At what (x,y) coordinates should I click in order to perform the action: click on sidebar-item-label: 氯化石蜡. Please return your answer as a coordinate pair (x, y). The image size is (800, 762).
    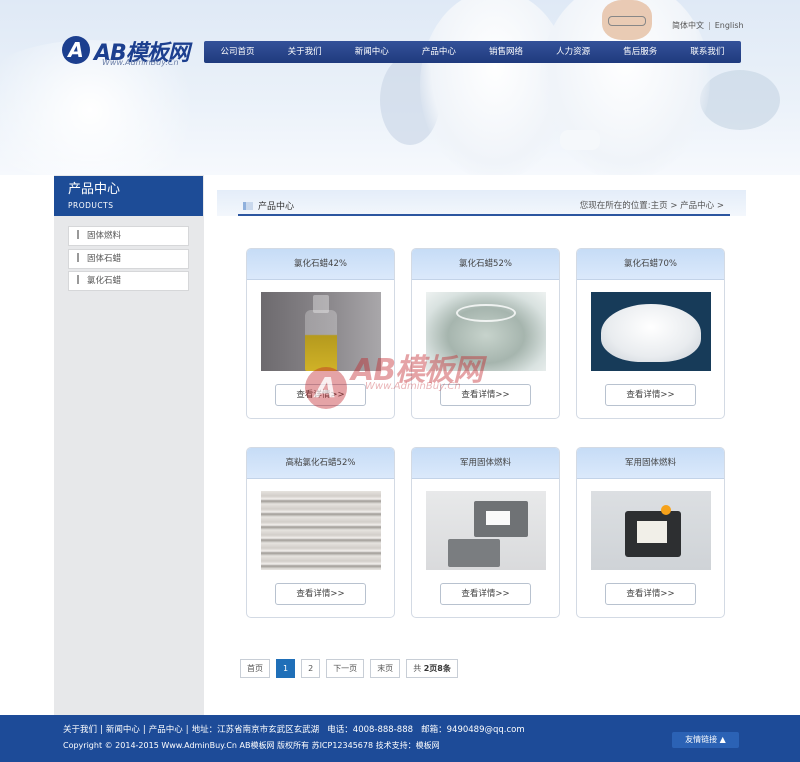
    Looking at the image, I should click on (104, 281).